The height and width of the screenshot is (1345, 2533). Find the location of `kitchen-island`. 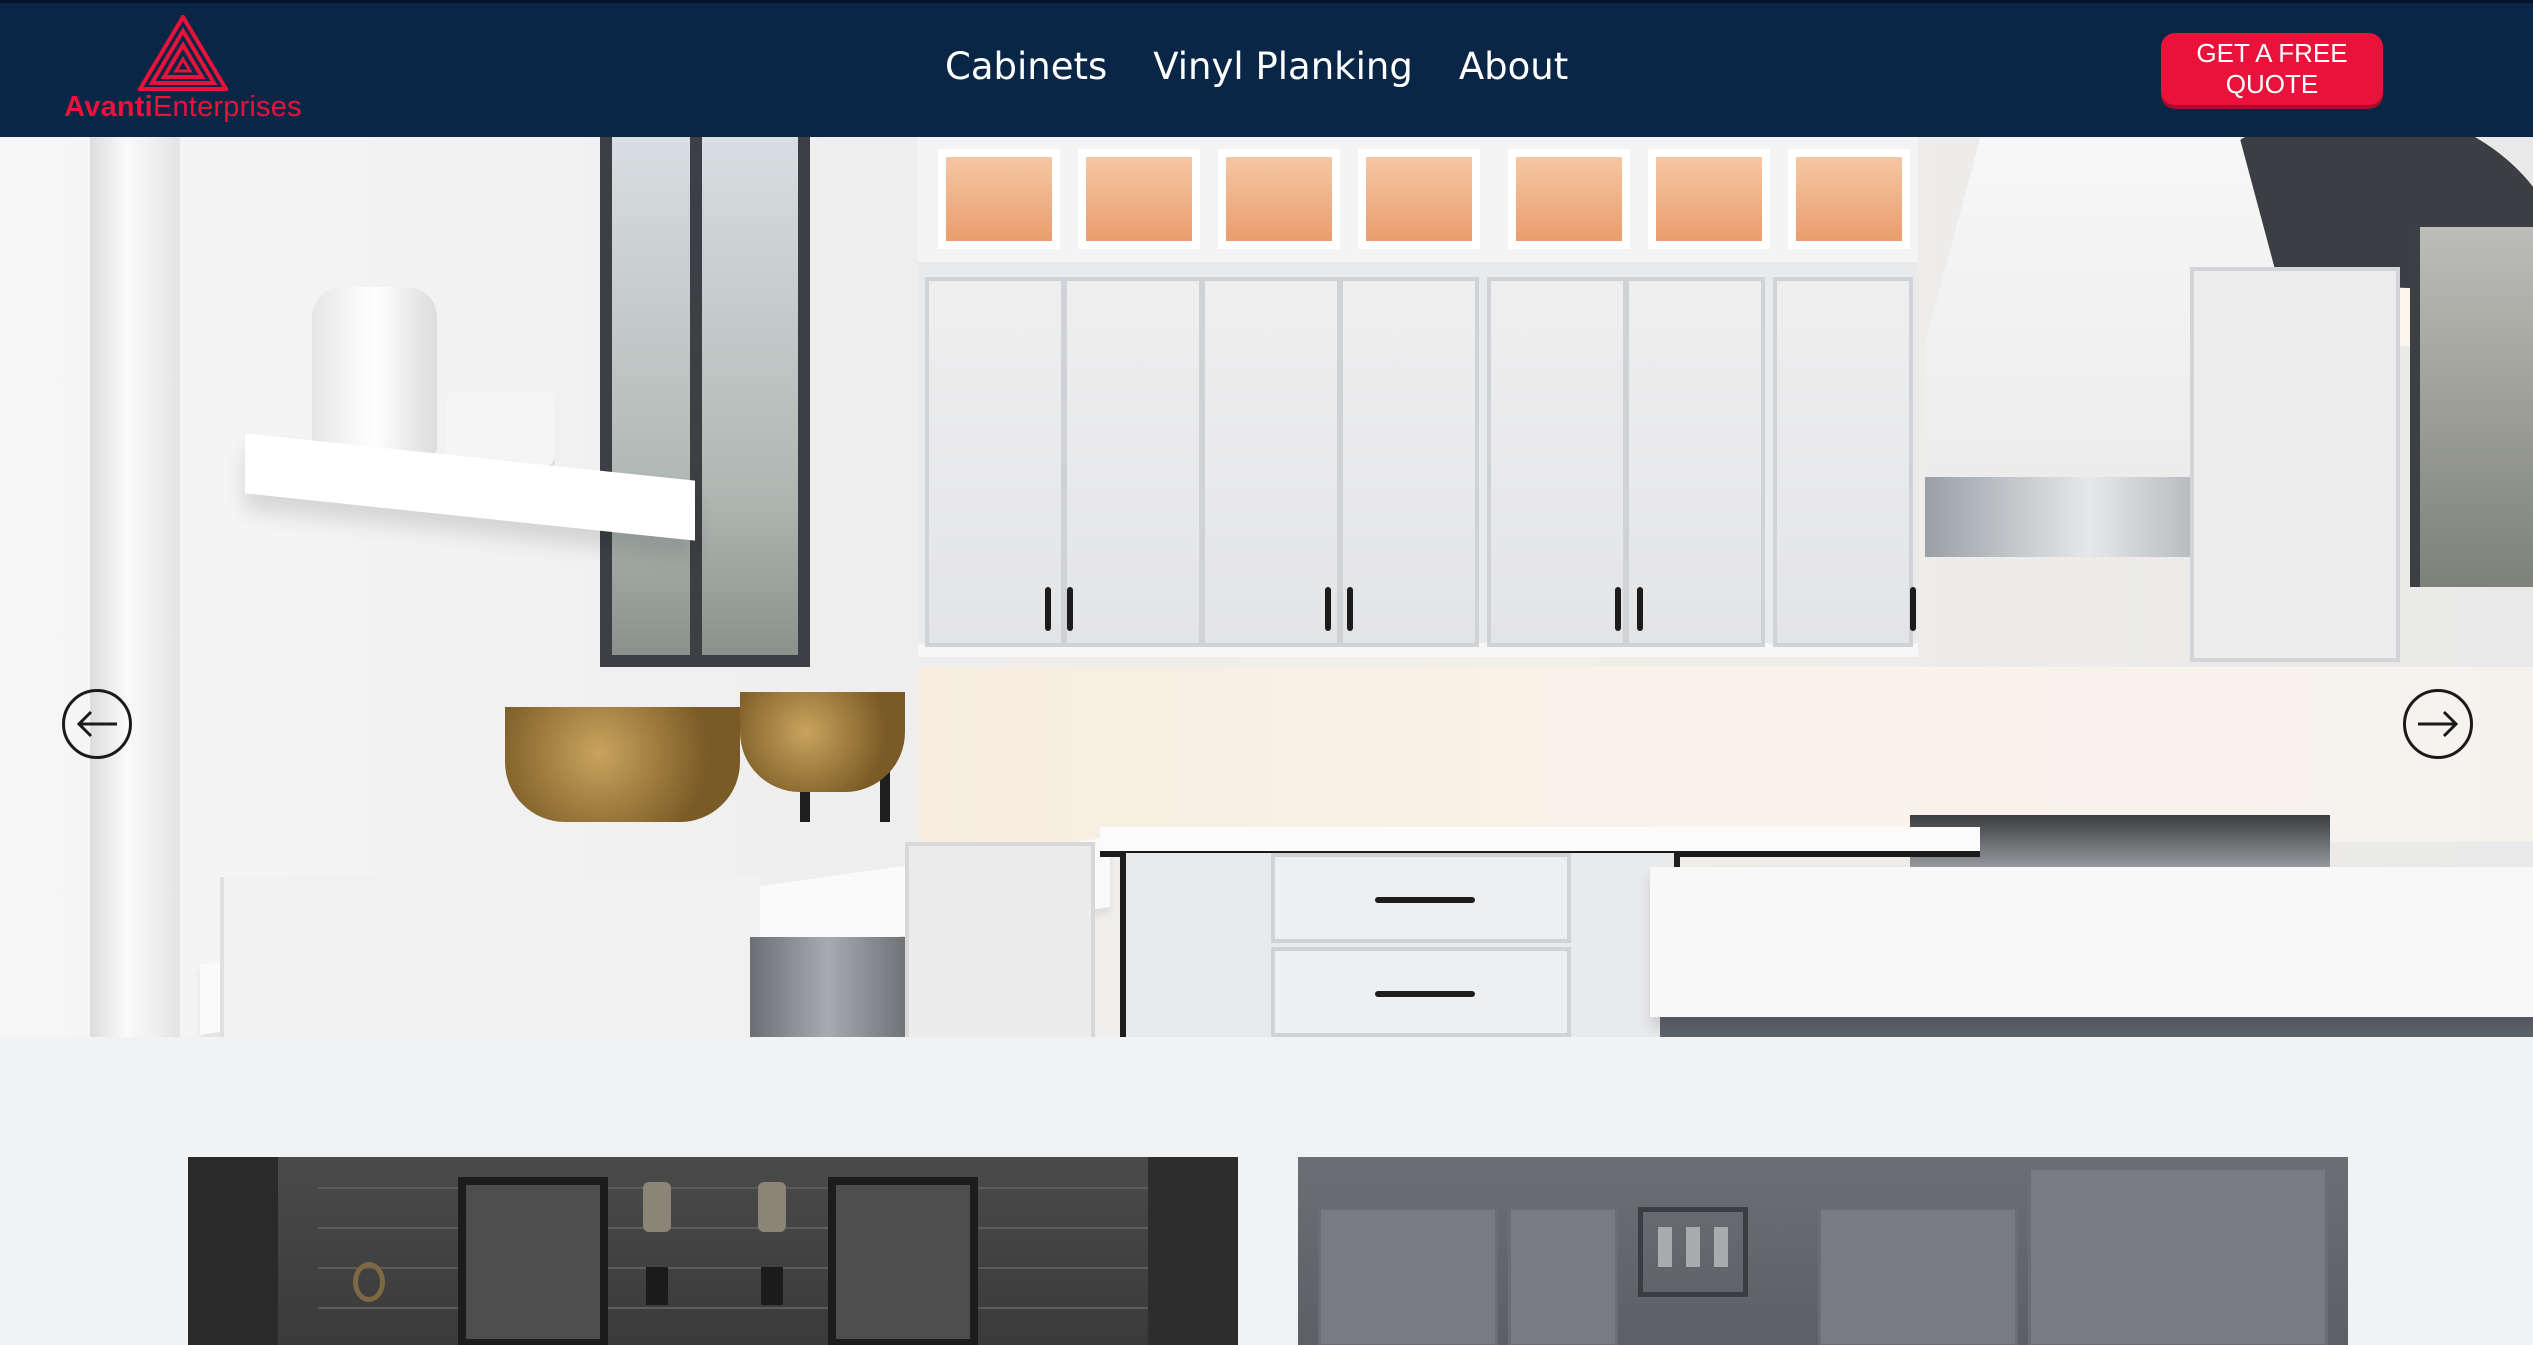

kitchen-island is located at coordinates (2091, 942).